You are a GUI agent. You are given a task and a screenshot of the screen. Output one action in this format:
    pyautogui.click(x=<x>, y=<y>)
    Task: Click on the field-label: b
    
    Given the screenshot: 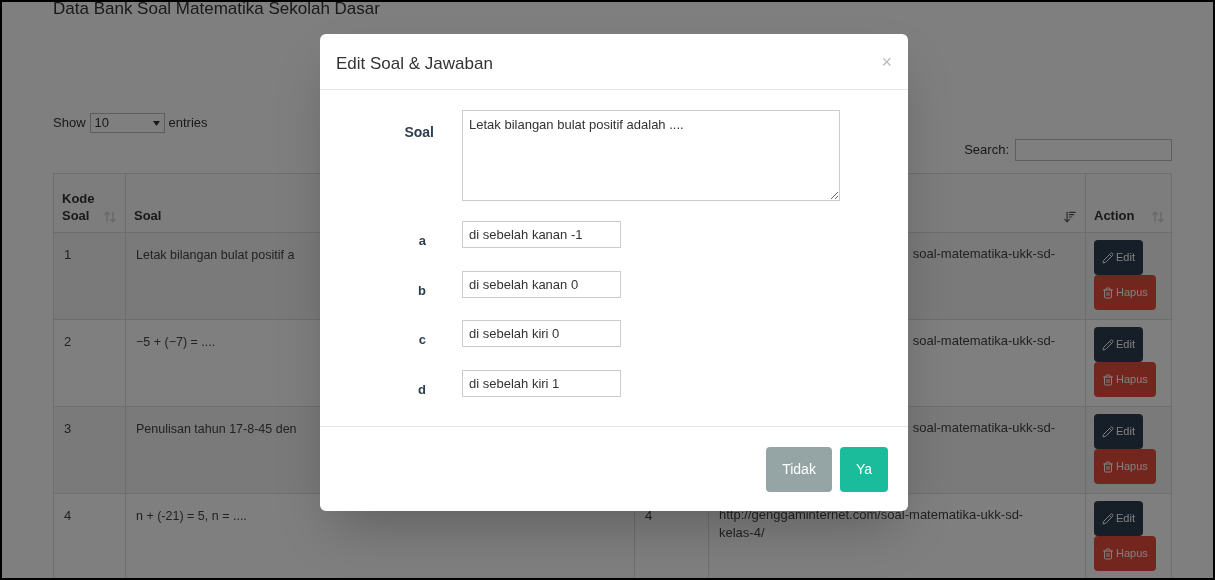 What is the action you would take?
    pyautogui.click(x=422, y=290)
    